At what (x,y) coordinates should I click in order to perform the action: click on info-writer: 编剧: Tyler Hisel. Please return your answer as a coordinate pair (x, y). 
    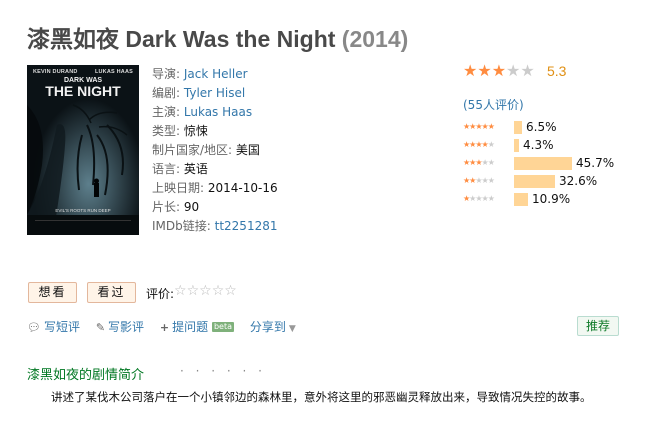
    Looking at the image, I should click on (215, 93).